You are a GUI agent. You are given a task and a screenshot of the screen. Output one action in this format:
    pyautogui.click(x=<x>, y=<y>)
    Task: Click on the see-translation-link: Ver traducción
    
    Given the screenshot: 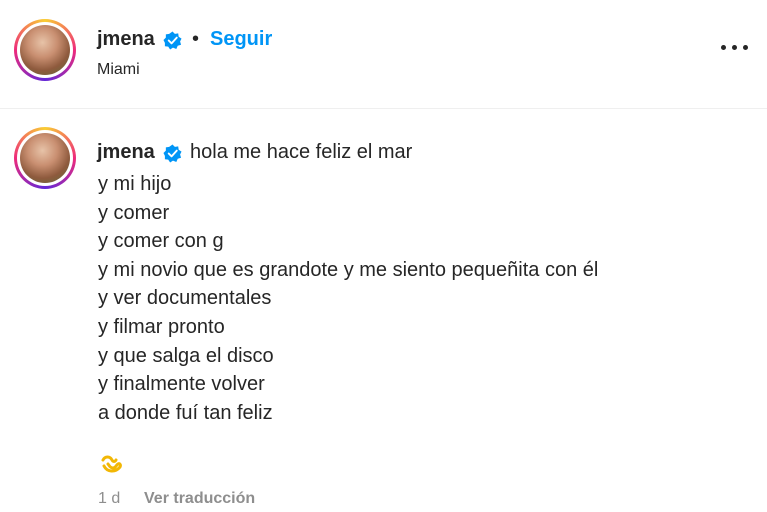 What is the action you would take?
    pyautogui.click(x=199, y=499)
    